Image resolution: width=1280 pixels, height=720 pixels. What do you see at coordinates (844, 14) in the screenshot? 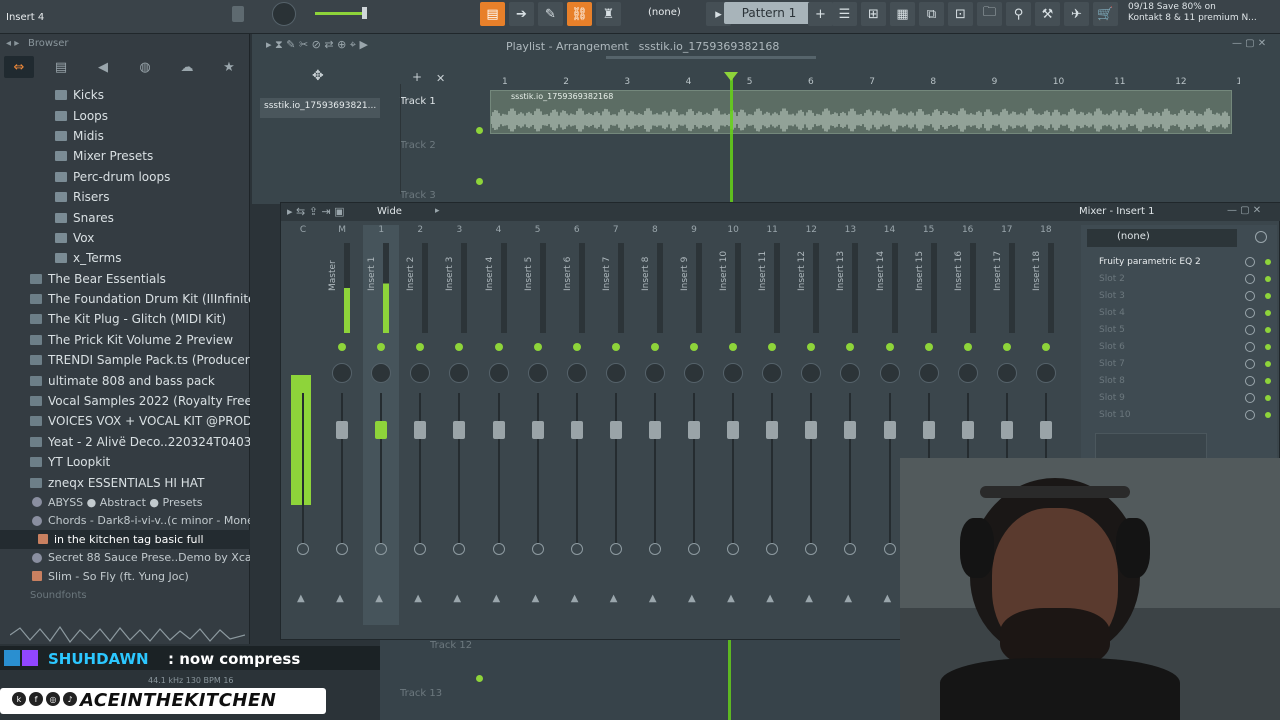
I see `playlist-icon: ☰` at bounding box center [844, 14].